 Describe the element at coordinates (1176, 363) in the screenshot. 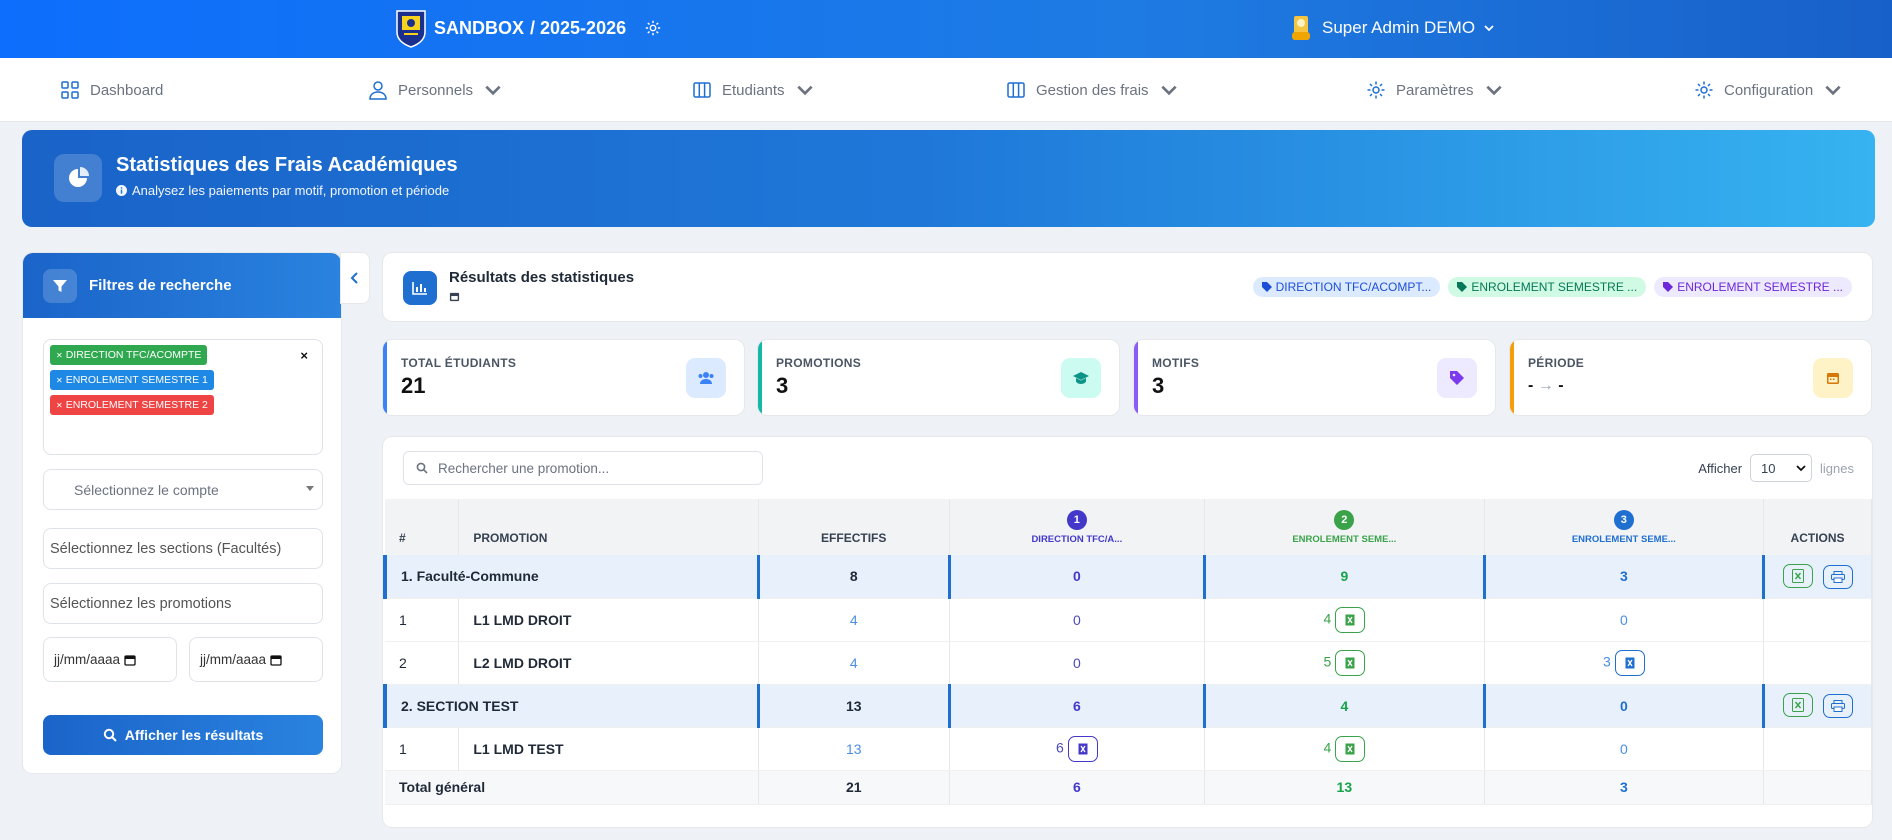

I see `stat-label: MOTIFS` at that location.